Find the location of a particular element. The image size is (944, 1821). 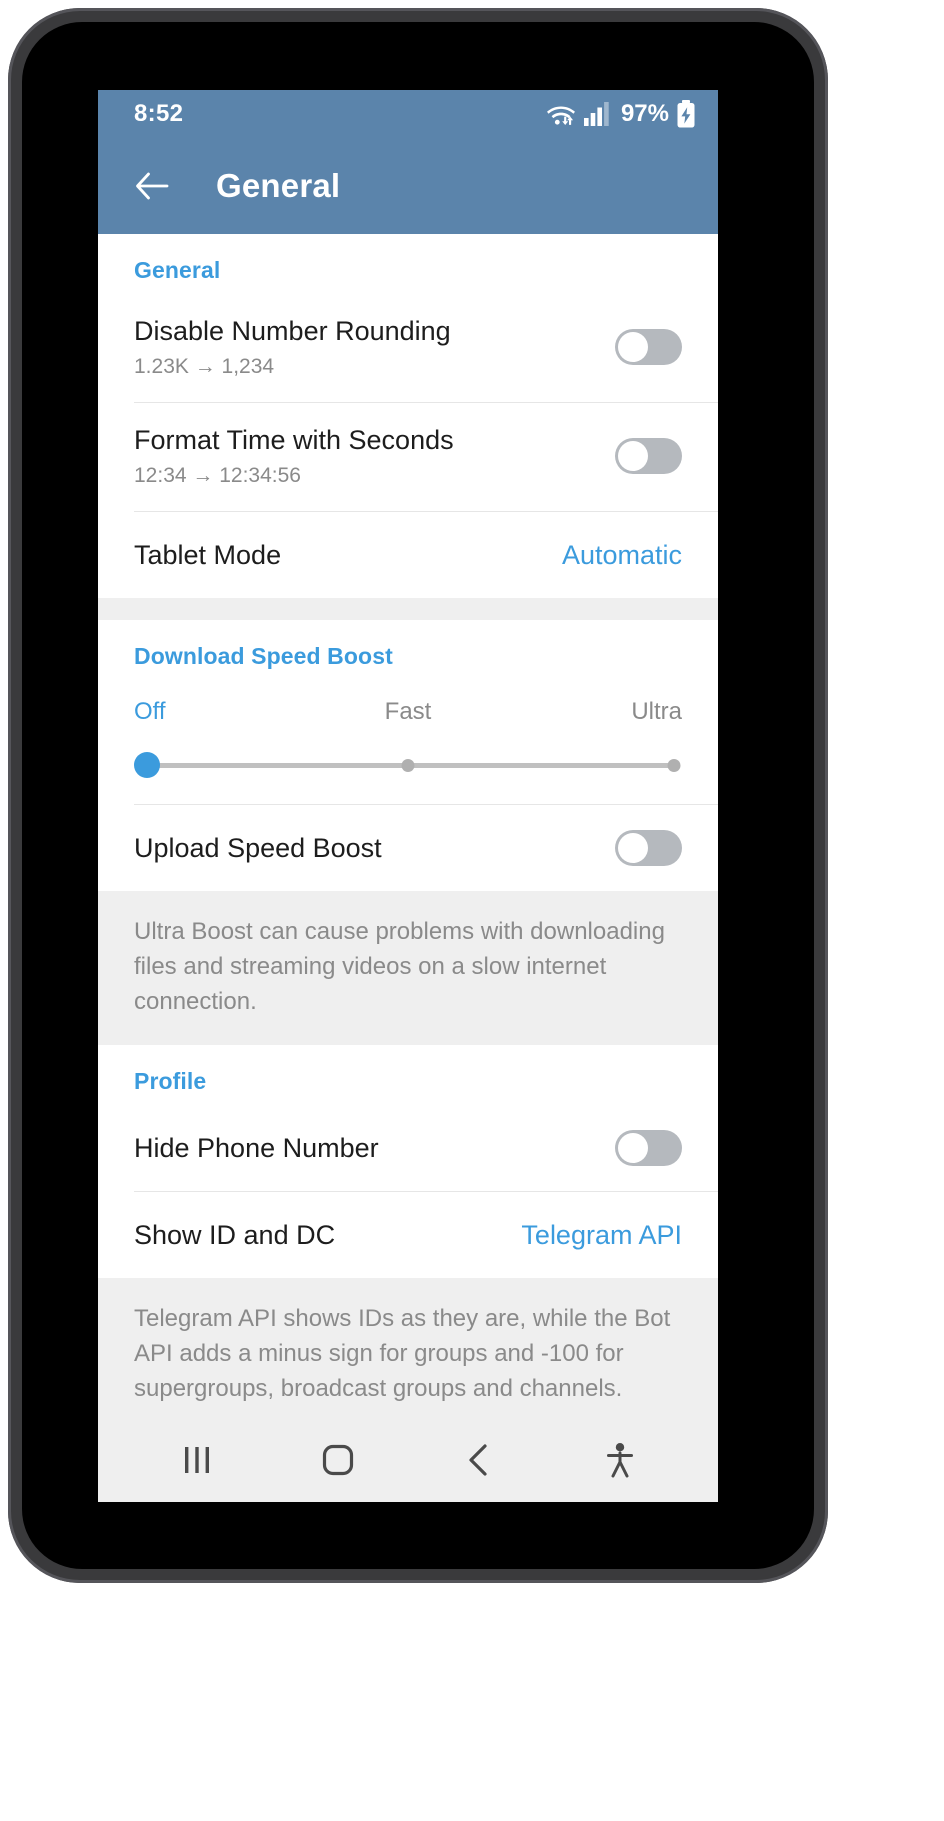

page-title: General is located at coordinates (278, 185).